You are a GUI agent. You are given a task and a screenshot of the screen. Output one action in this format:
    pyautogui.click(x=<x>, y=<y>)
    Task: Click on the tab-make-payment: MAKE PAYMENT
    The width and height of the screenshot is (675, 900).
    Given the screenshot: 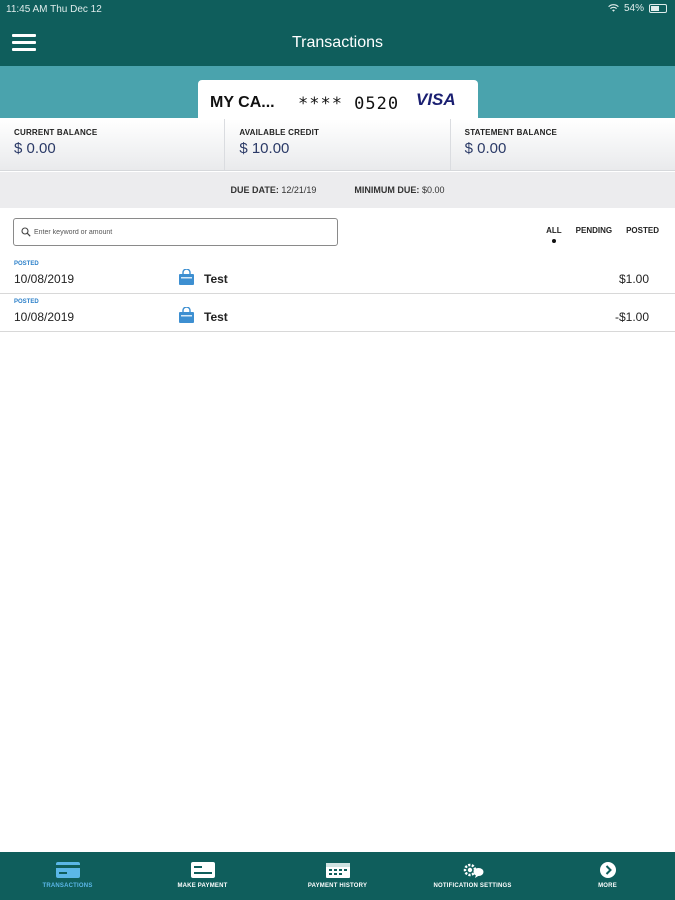 What is the action you would take?
    pyautogui.click(x=202, y=876)
    